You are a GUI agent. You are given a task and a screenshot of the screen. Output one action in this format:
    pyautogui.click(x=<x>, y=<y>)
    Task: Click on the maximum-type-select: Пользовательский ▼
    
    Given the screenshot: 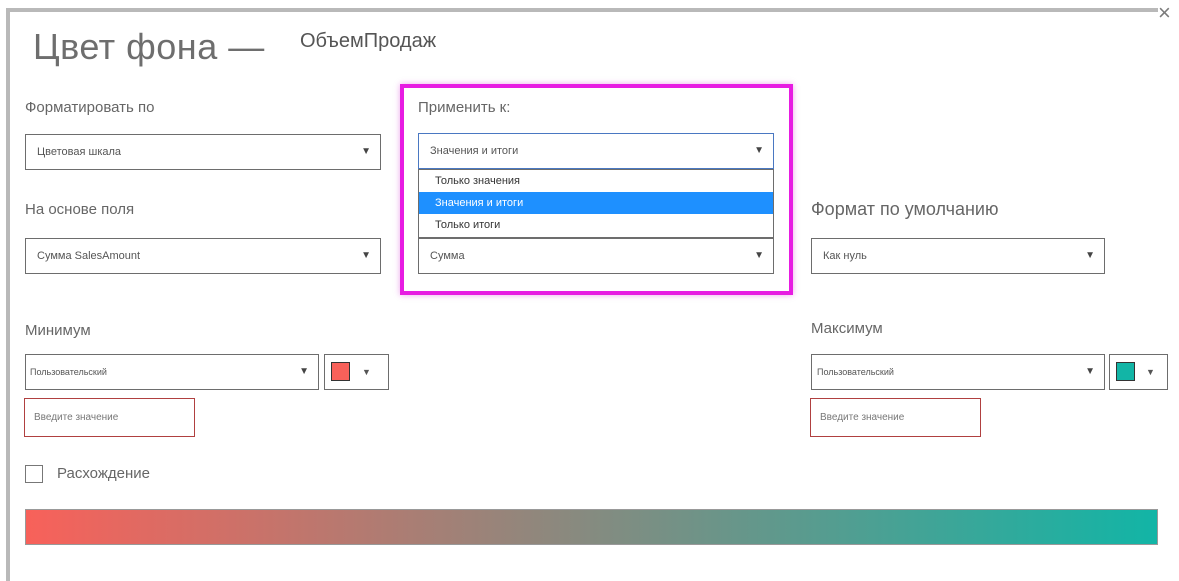 What is the action you would take?
    pyautogui.click(x=958, y=372)
    